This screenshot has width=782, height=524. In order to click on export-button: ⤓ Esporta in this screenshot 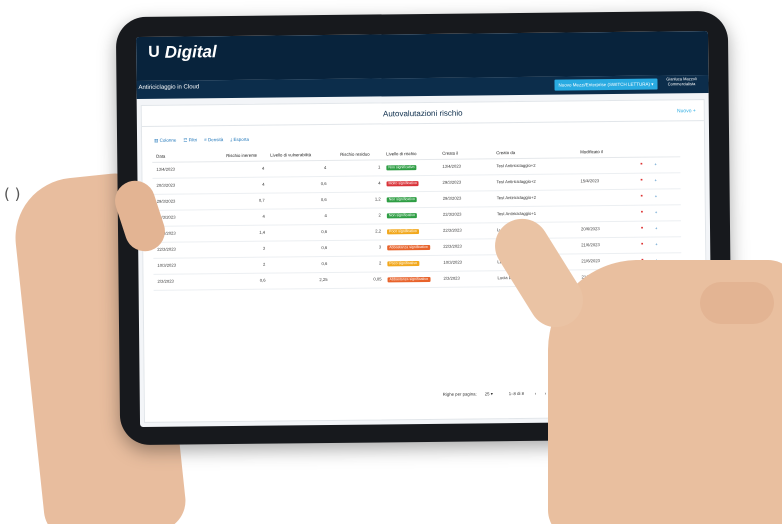, I will do `click(239, 140)`.